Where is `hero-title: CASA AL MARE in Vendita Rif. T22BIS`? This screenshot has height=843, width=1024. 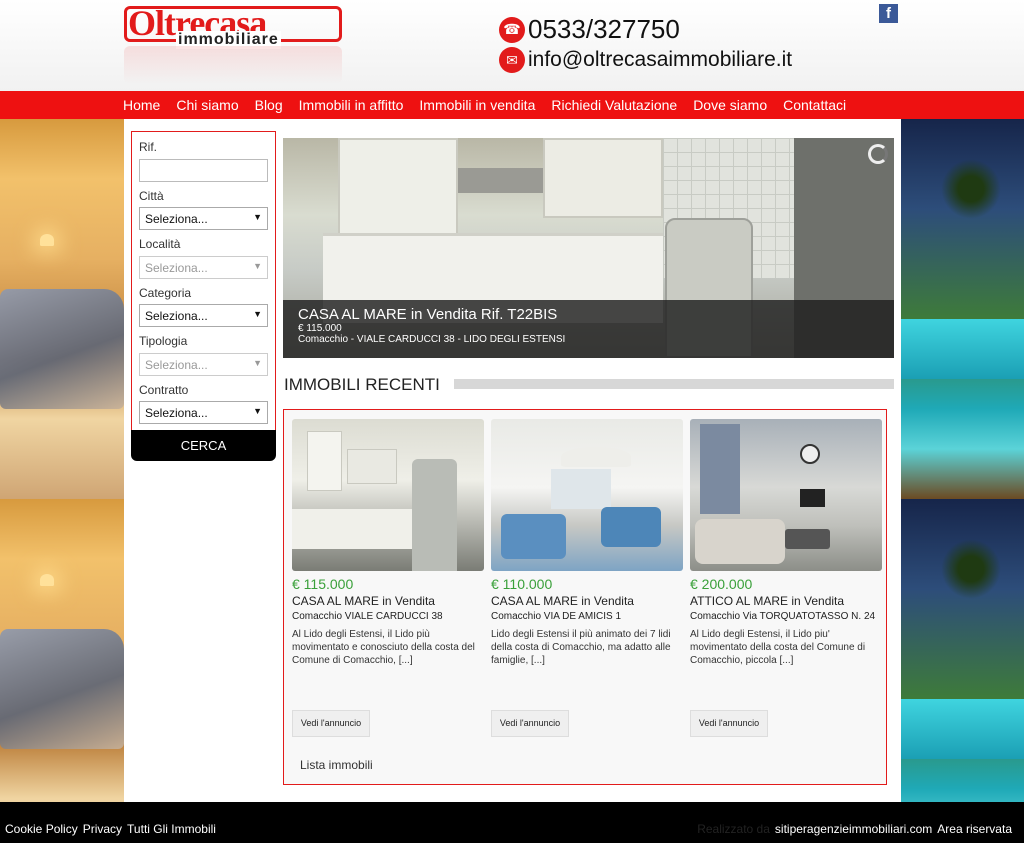
hero-title: CASA AL MARE in Vendita Rif. T22BIS is located at coordinates (428, 314).